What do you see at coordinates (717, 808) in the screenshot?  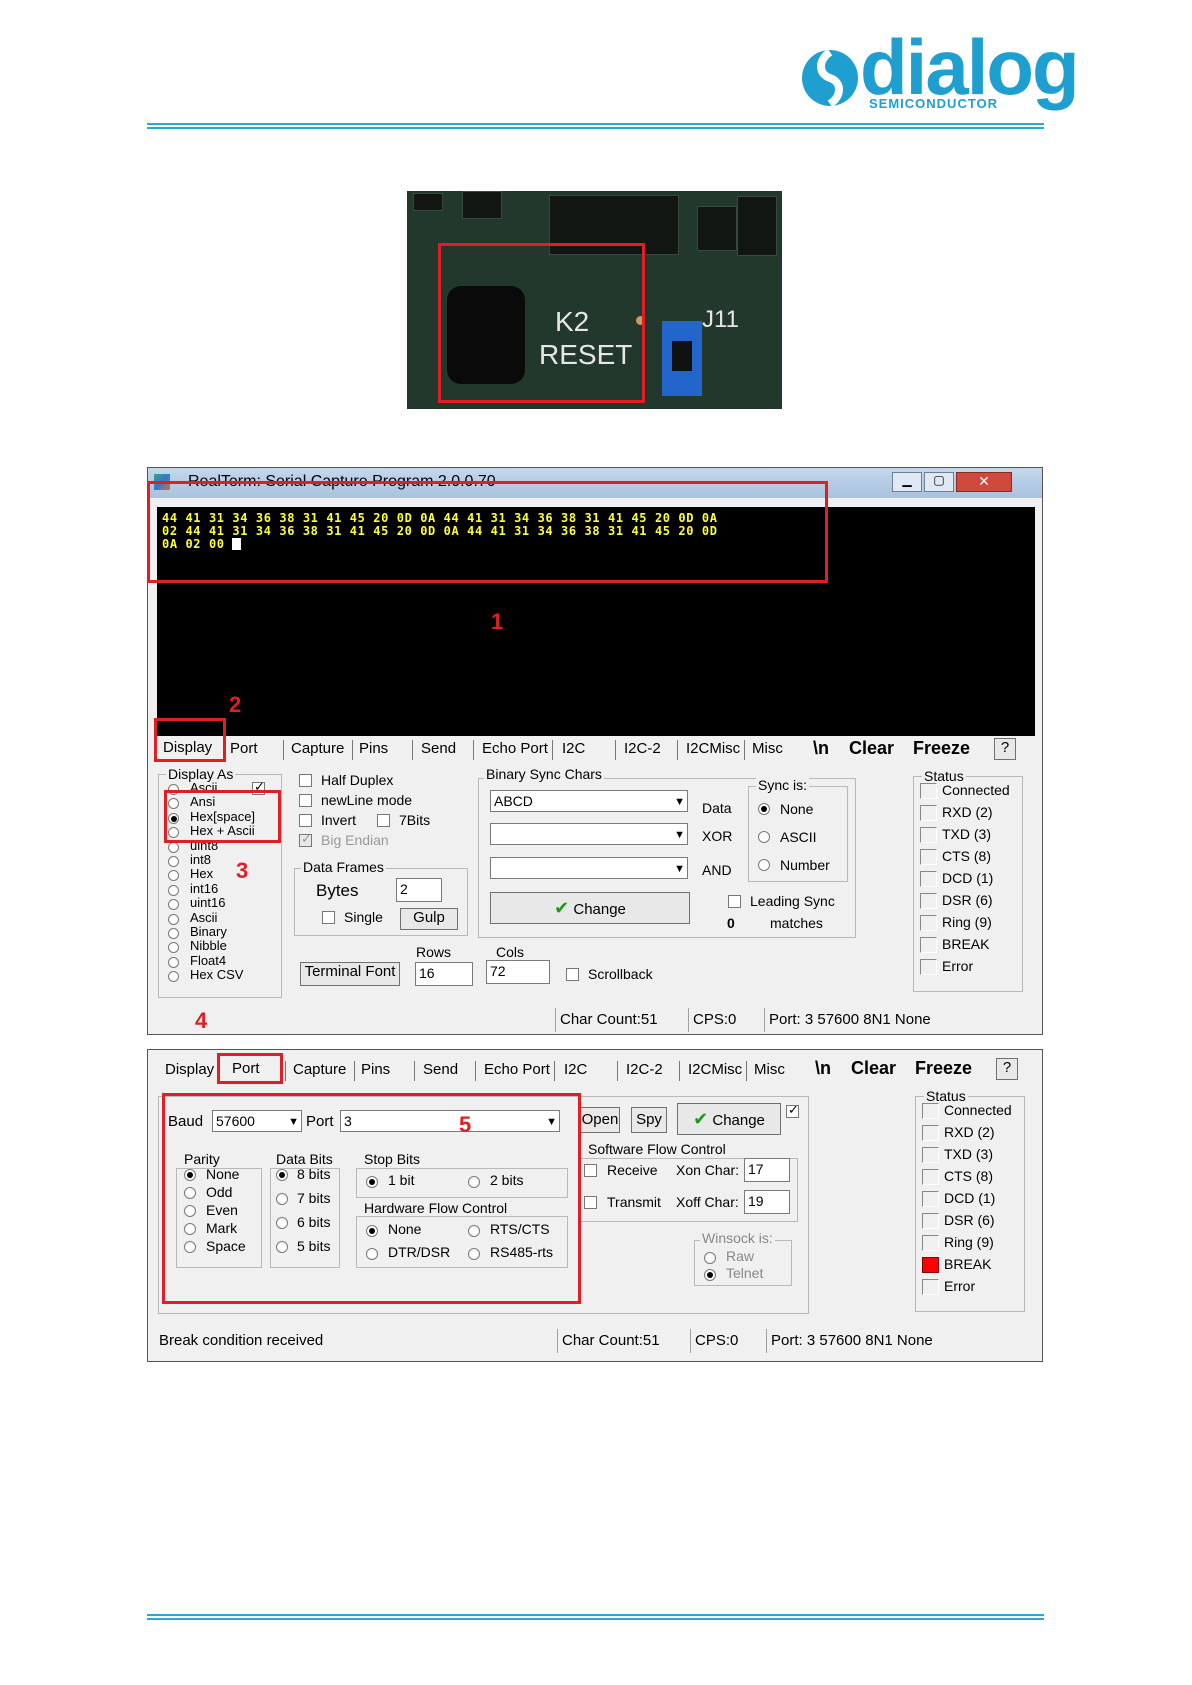 I see `data-label: Data` at bounding box center [717, 808].